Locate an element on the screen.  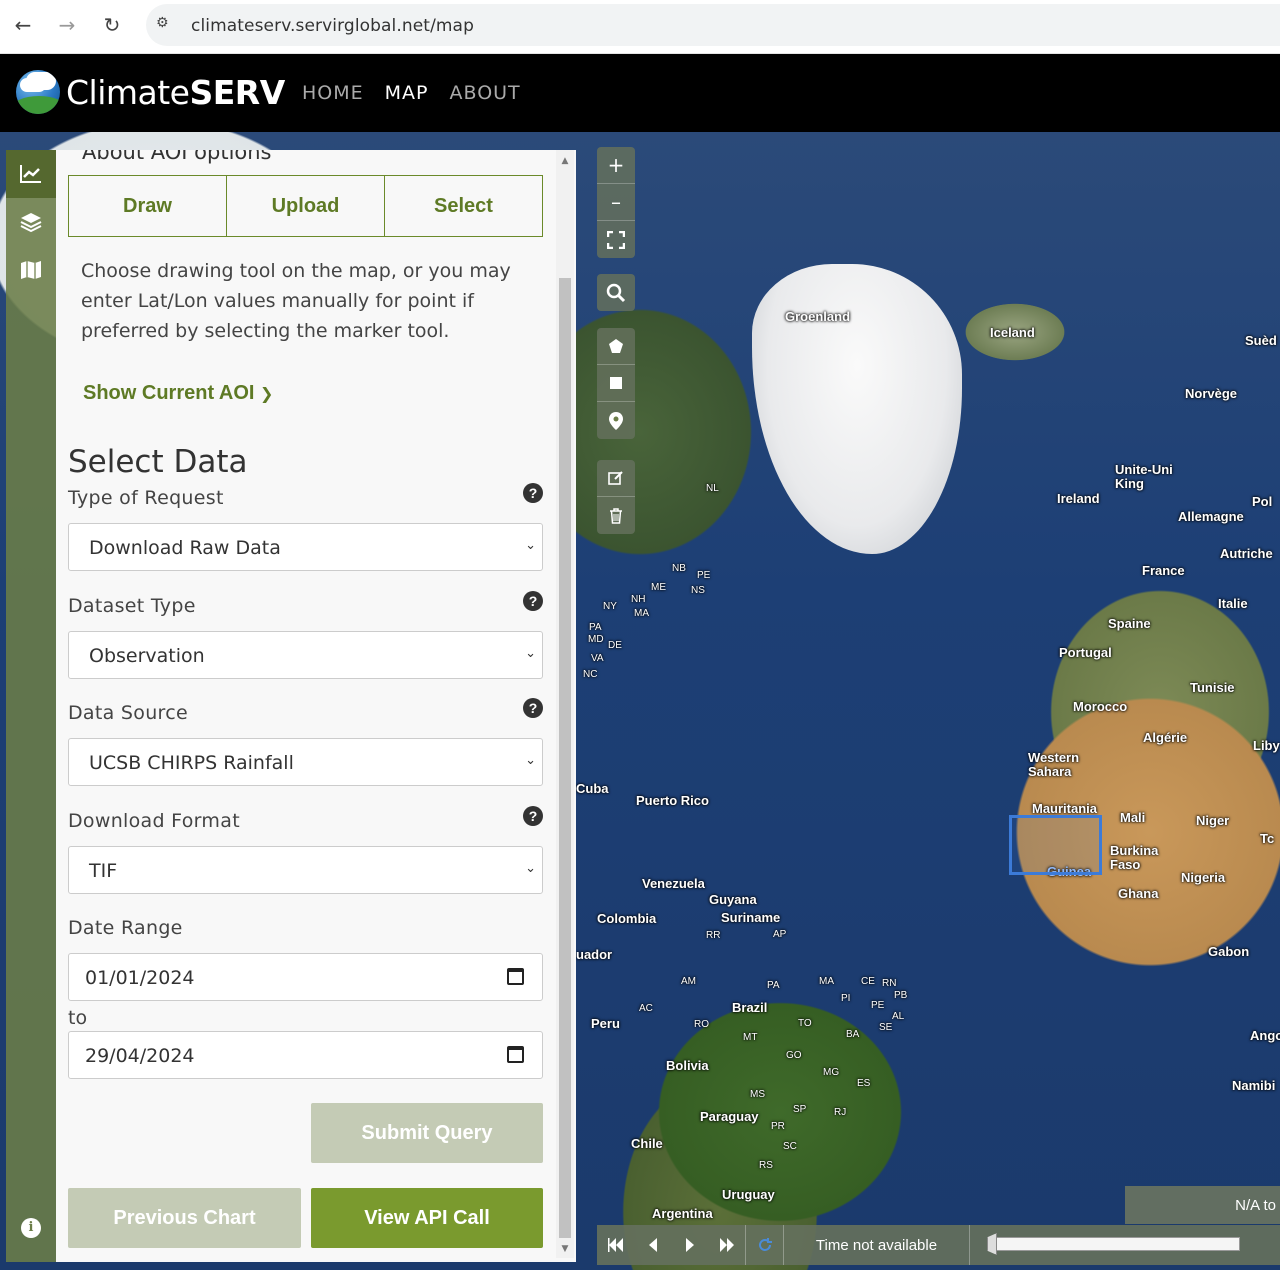
map-icon is located at coordinates (31, 270).